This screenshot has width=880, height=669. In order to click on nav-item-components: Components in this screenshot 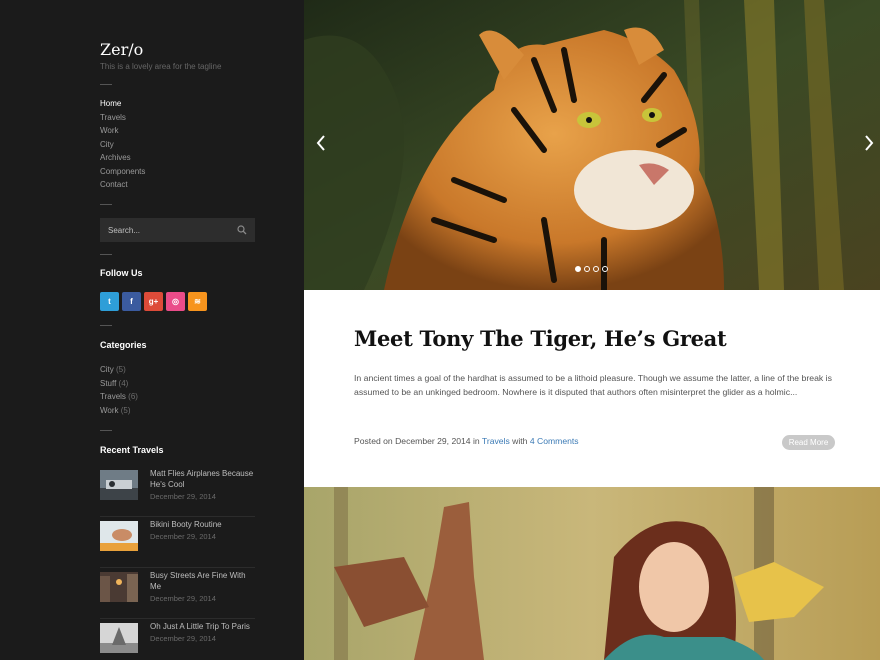, I will do `click(122, 173)`.